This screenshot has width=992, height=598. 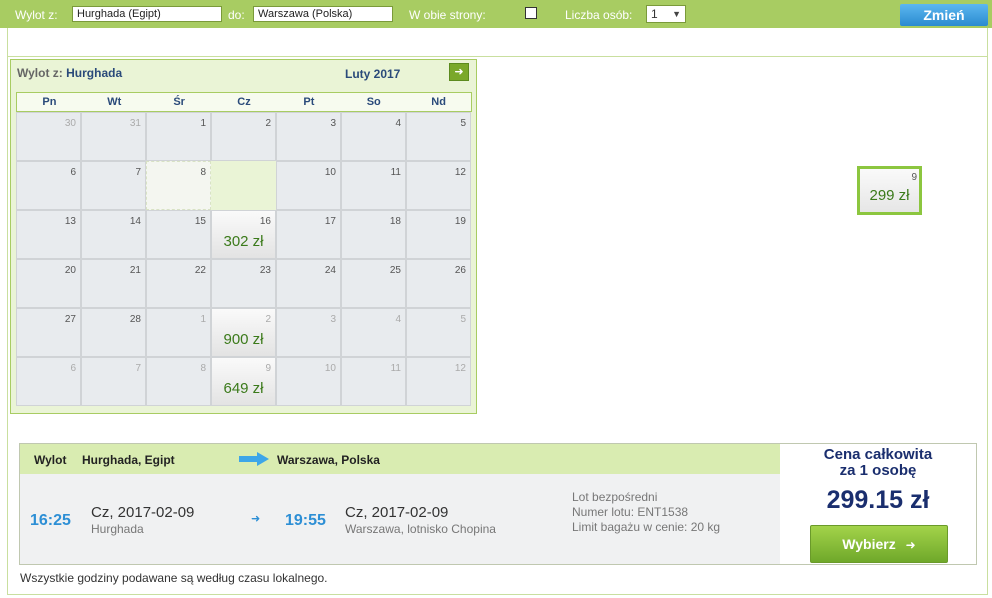 I want to click on calendar-week: 20 21 22 23 24 25 26, so click(x=244, y=283).